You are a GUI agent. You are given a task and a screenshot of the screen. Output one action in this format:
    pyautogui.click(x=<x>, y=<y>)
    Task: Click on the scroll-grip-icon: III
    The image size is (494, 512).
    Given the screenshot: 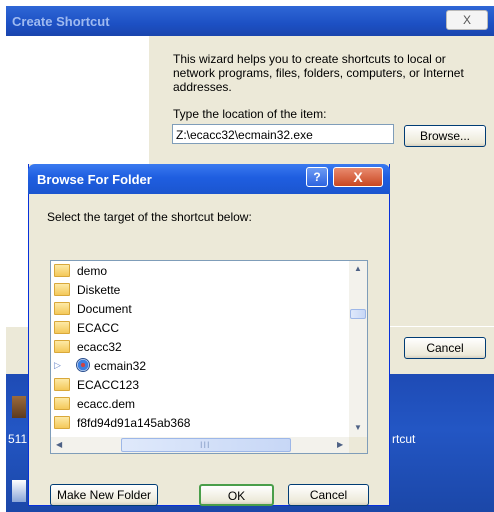 What is the action you would take?
    pyautogui.click(x=205, y=445)
    